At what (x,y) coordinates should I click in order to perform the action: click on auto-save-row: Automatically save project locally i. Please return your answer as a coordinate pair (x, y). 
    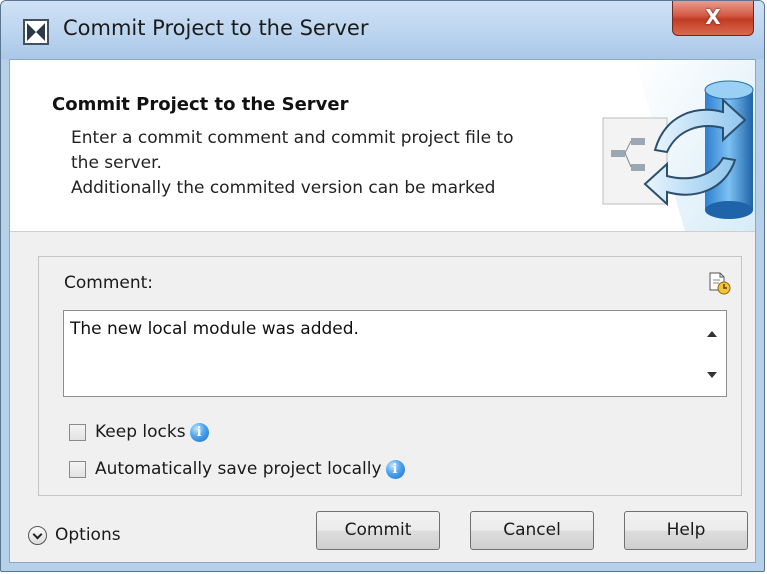
    Looking at the image, I should click on (237, 469).